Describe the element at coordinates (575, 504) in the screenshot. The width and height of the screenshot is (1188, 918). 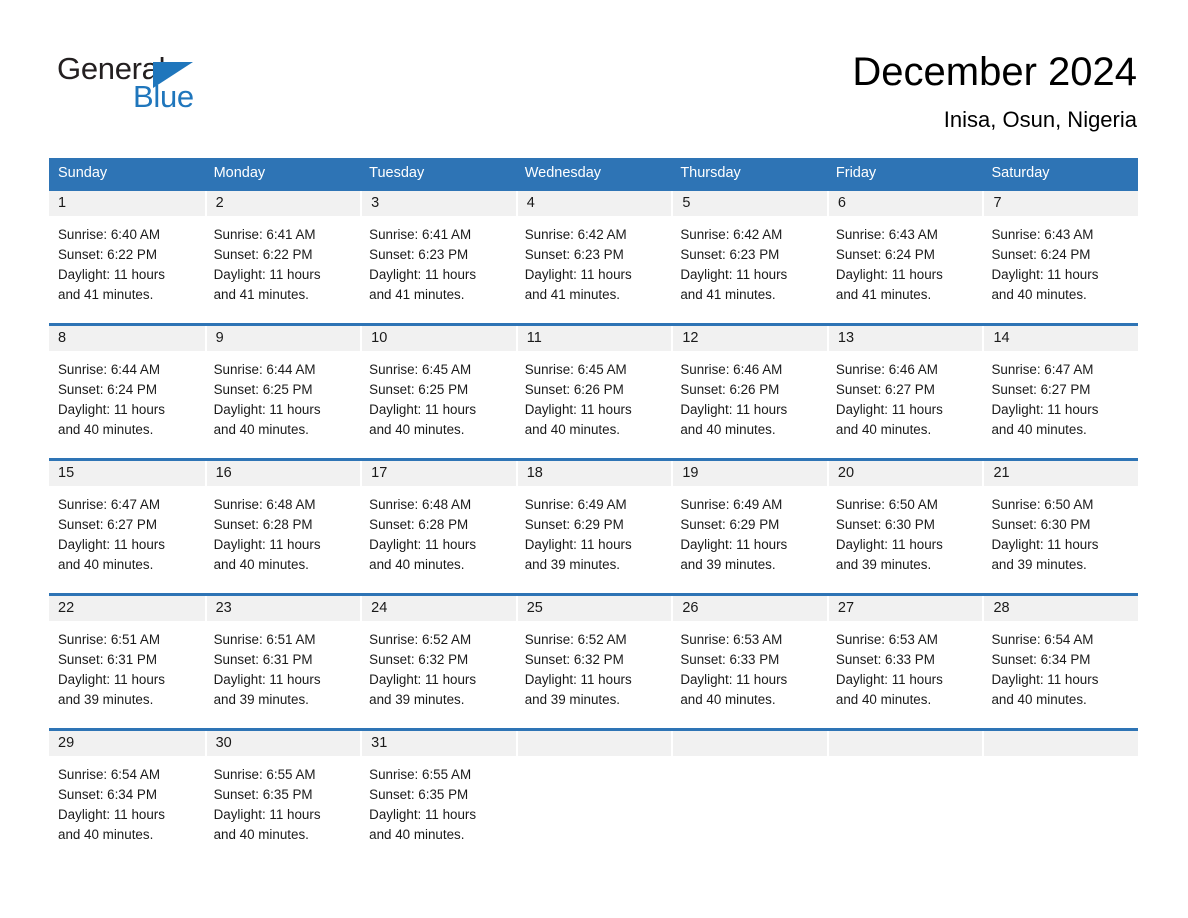
I see `sunrise-text: Sunrise: 6:49 AM` at that location.